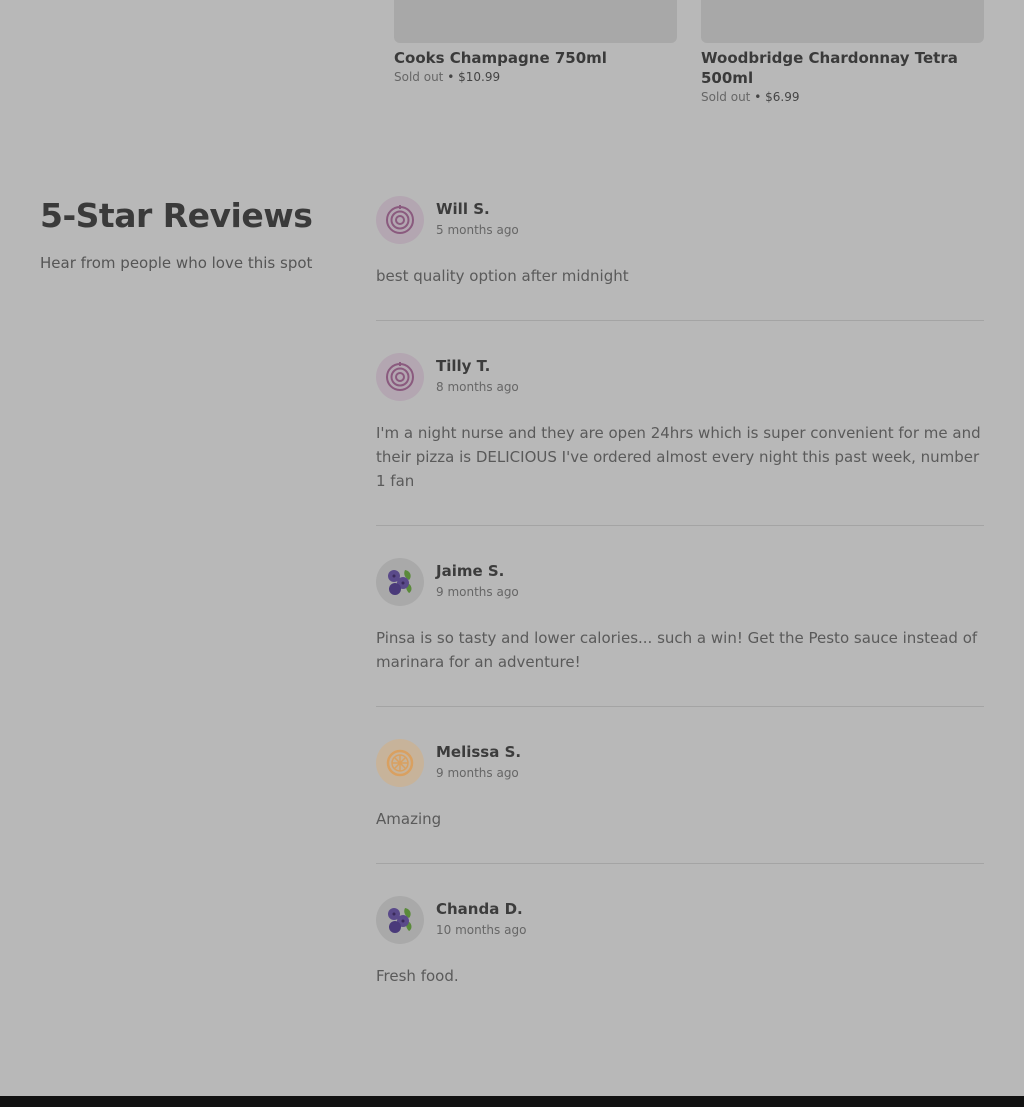 The image size is (1024, 1107). I want to click on product-meta: Sold out • $10.99, so click(535, 77).